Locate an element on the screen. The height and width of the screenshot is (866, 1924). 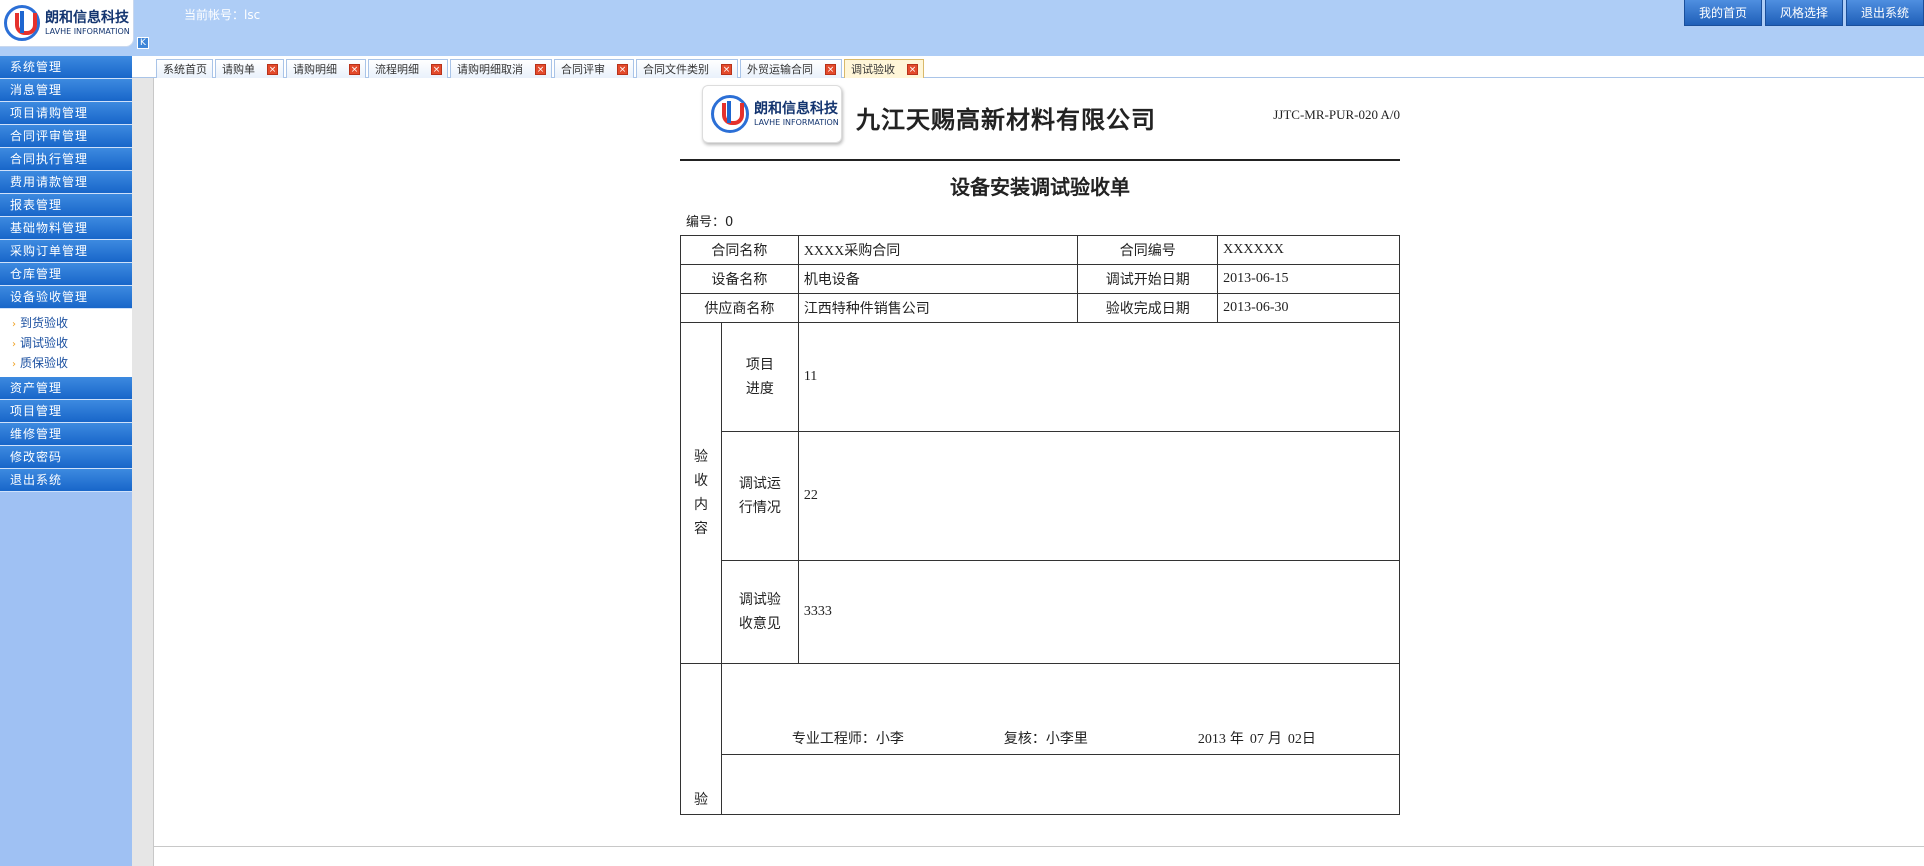
bottom-border is located at coordinates (1039, 846).